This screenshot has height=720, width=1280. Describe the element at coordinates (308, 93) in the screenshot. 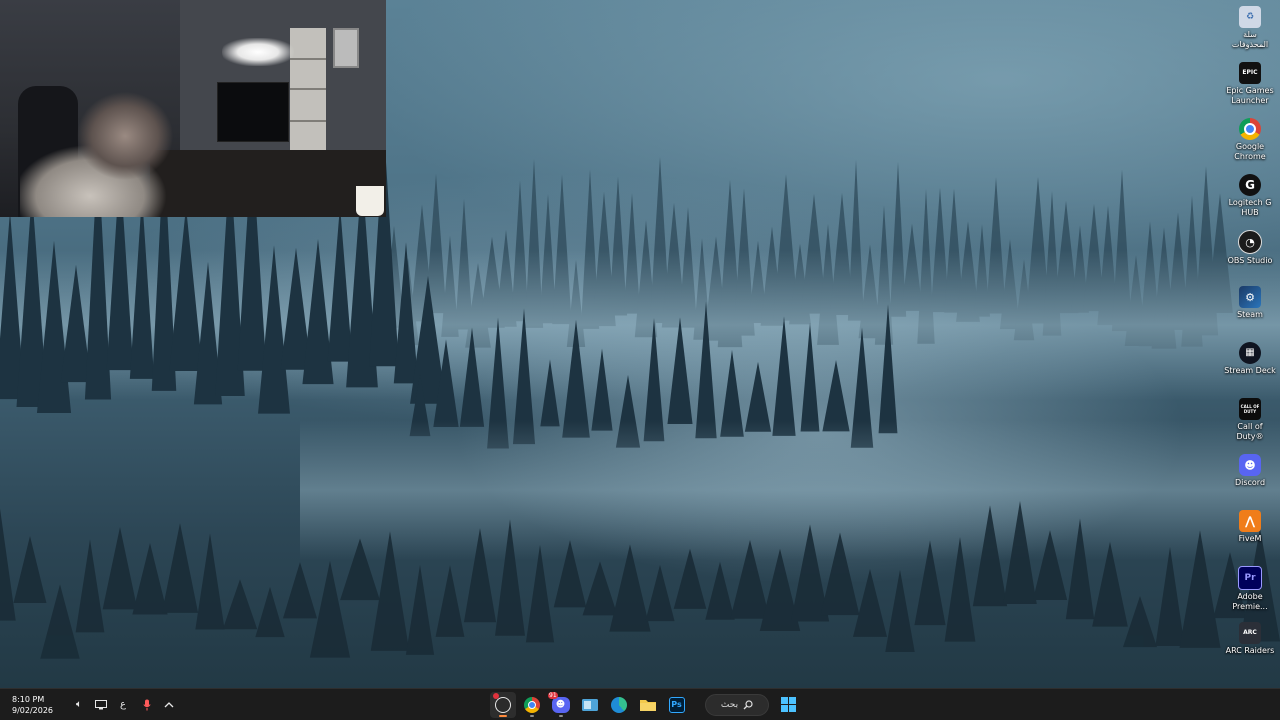

I see `webcam-shelf` at that location.